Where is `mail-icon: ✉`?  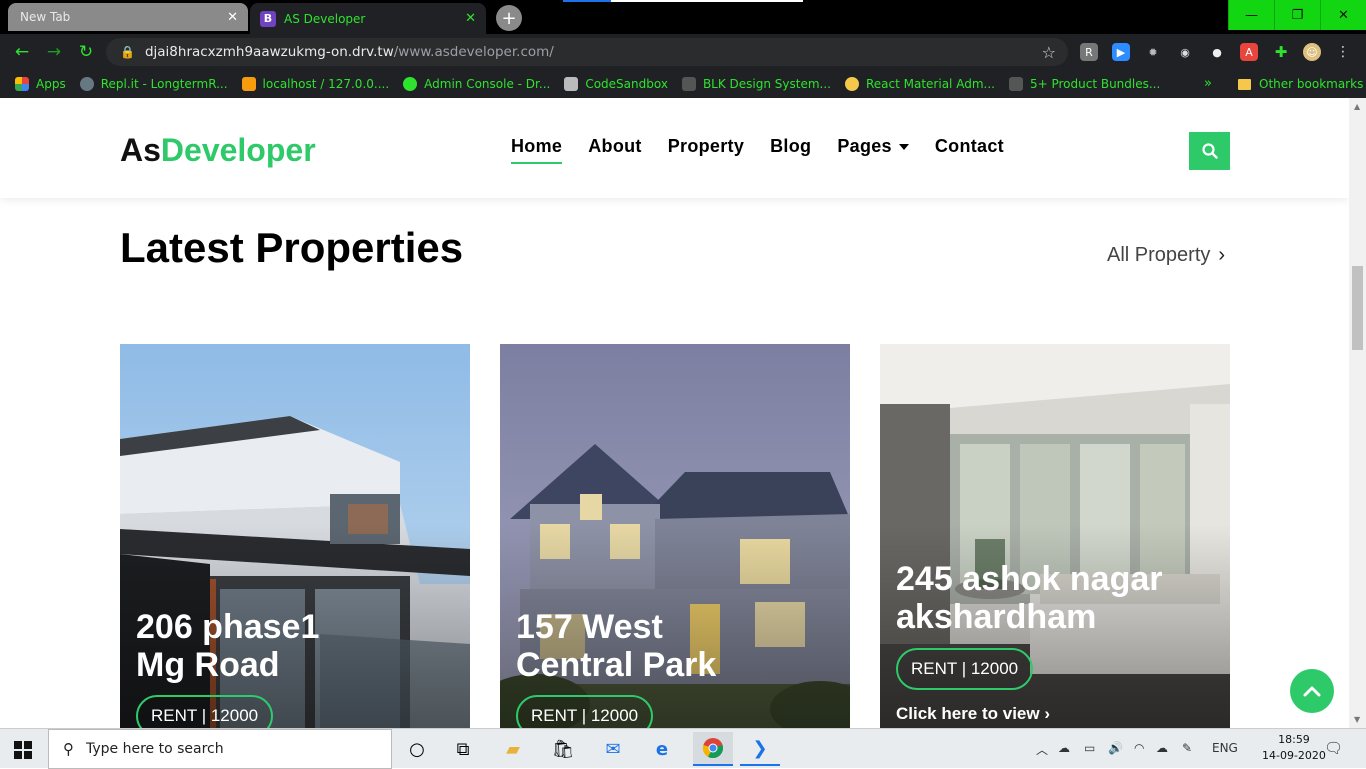
mail-icon: ✉ is located at coordinates (613, 749).